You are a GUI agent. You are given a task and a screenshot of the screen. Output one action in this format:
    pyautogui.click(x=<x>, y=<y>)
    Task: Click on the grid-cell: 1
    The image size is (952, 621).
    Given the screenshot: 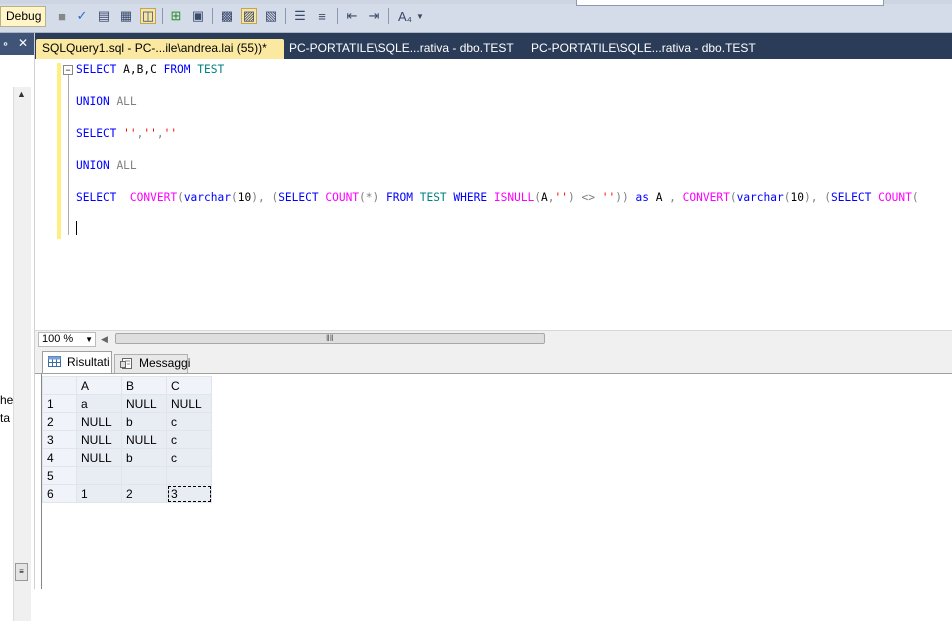 What is the action you would take?
    pyautogui.click(x=99, y=493)
    